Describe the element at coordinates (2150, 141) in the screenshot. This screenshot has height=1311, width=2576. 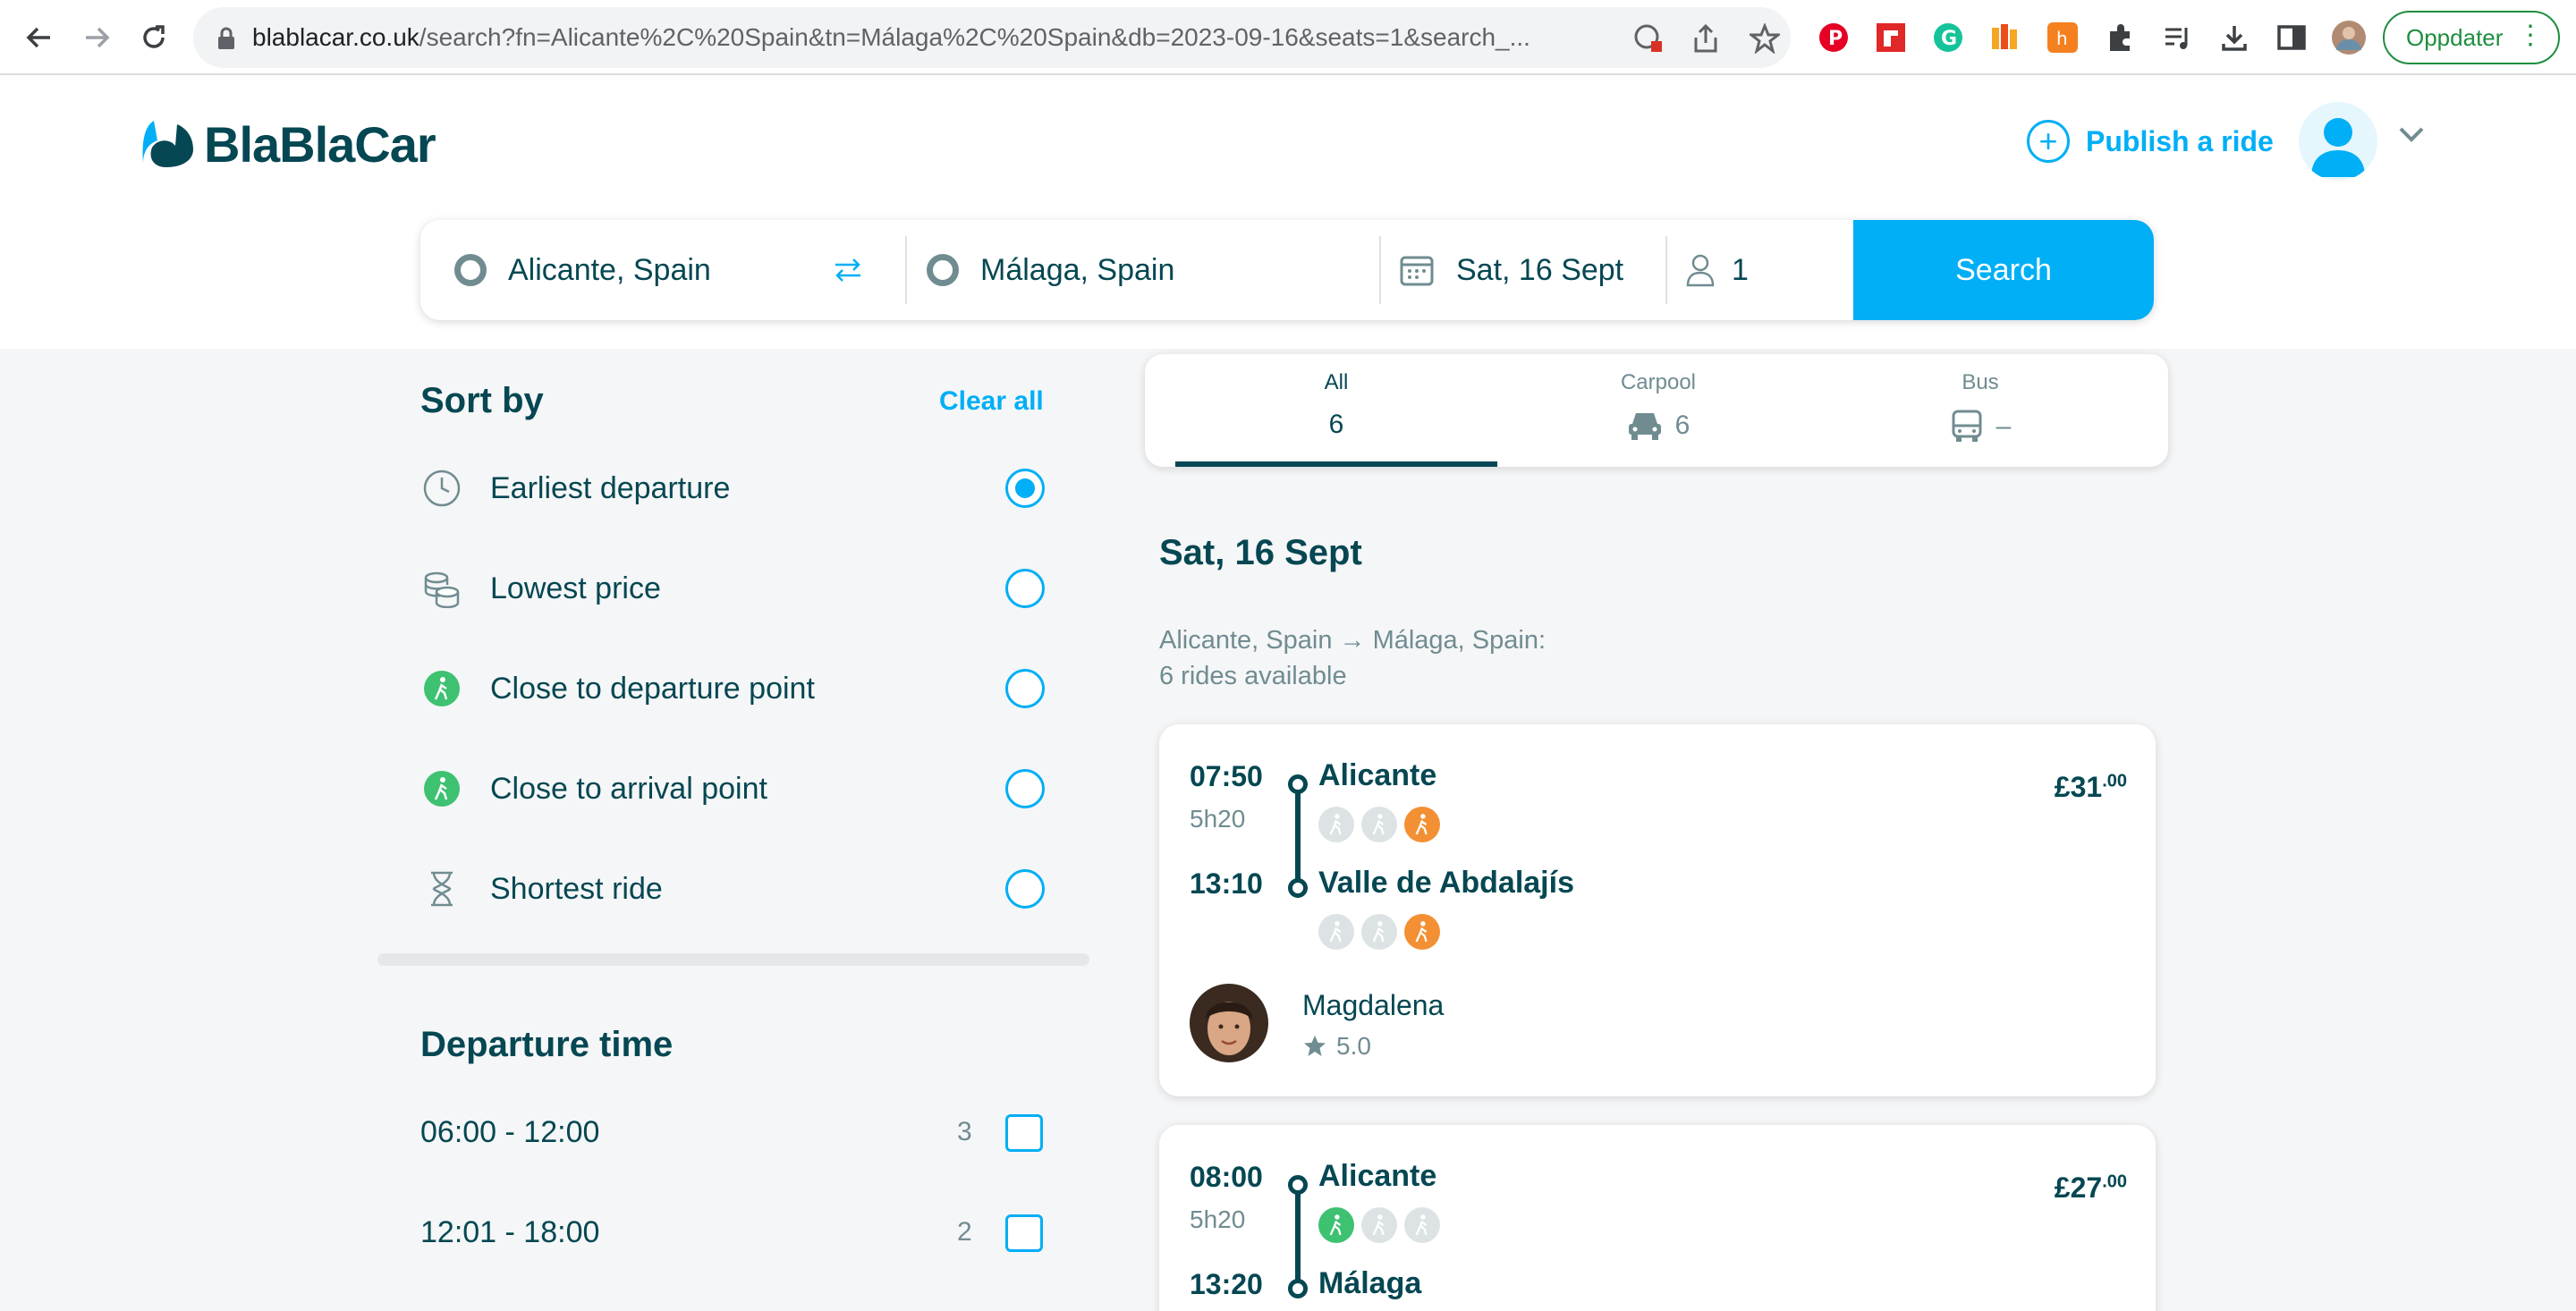
I see `publish-ride-link: + Publish a ride` at that location.